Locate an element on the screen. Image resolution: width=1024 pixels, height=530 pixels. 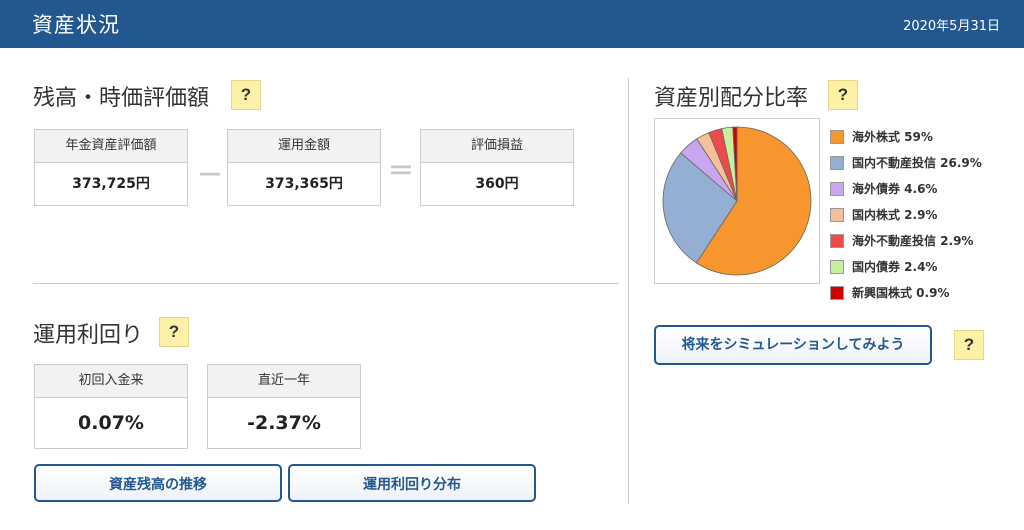
allocation-pie-chart is located at coordinates (737, 201).